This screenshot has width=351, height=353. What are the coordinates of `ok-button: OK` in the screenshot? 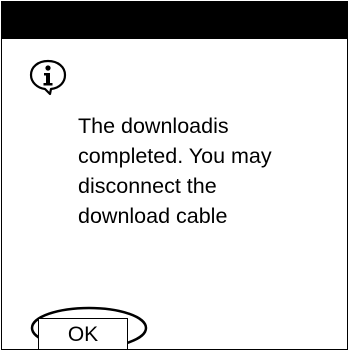 It's located at (83, 334).